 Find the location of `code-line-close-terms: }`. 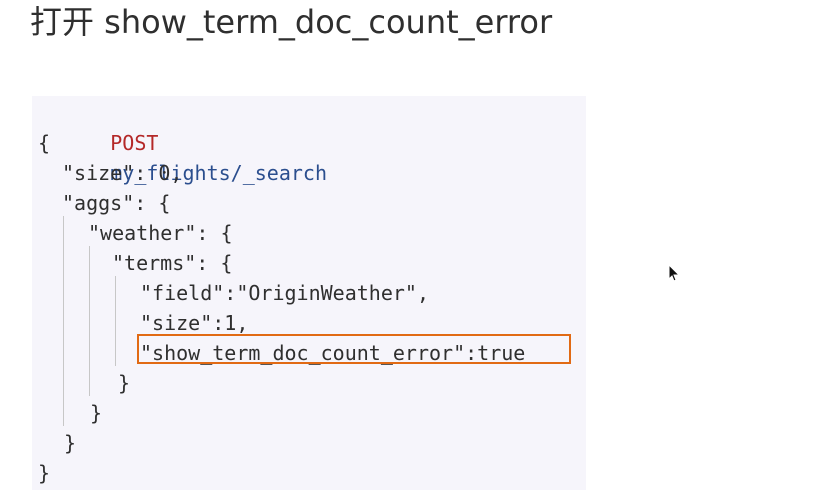

code-line-close-terms: } is located at coordinates (124, 383).